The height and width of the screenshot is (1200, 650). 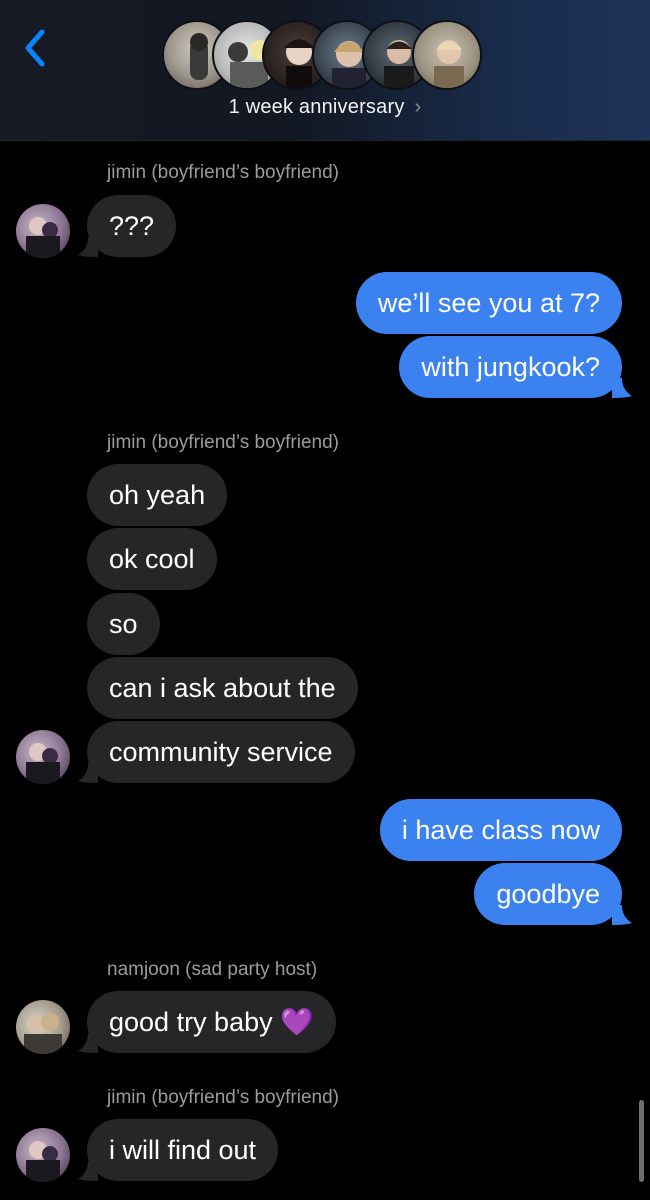 I want to click on group-member-avatar, so click(x=447, y=55).